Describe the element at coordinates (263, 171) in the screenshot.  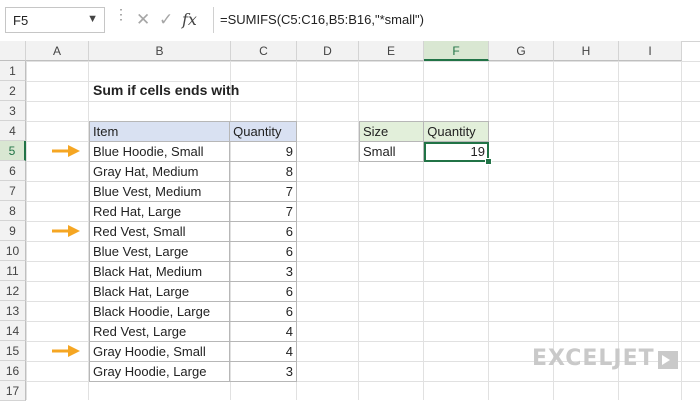
I see `quantity-cell: 8` at that location.